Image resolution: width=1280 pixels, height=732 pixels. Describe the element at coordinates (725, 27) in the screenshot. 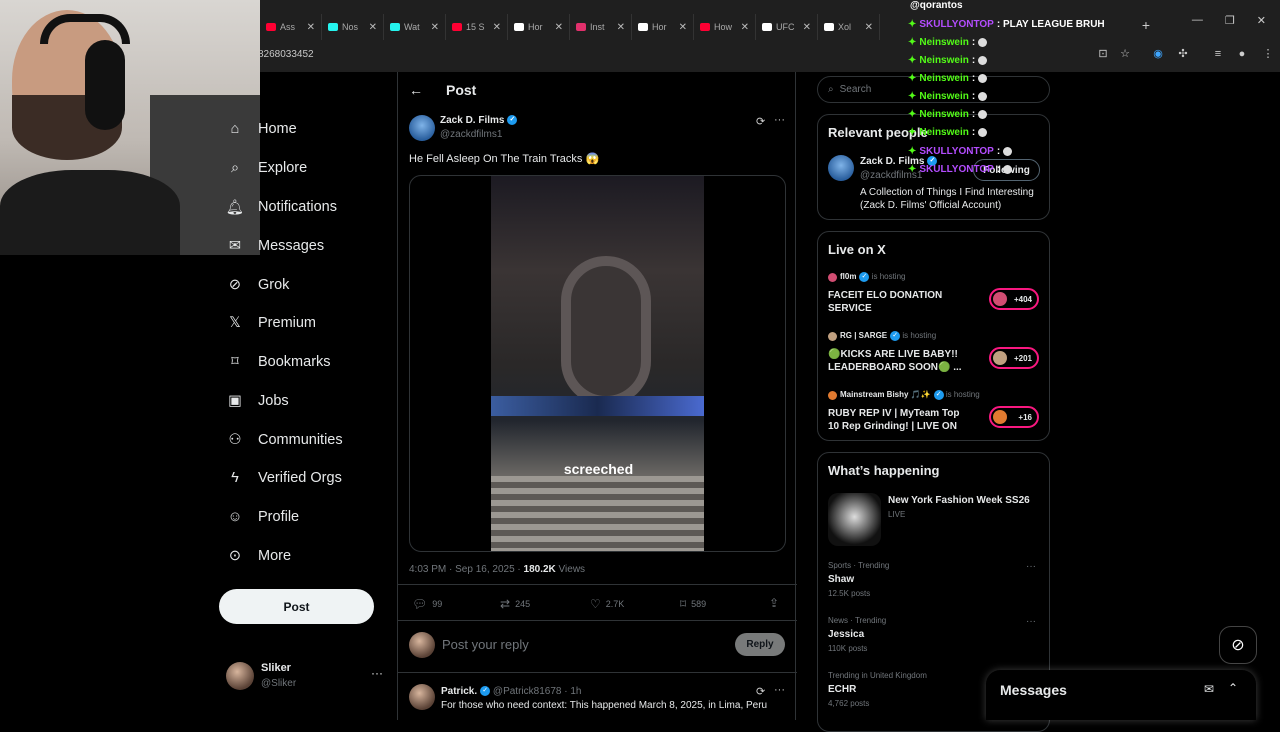

I see `browser-tab: How ✕` at that location.